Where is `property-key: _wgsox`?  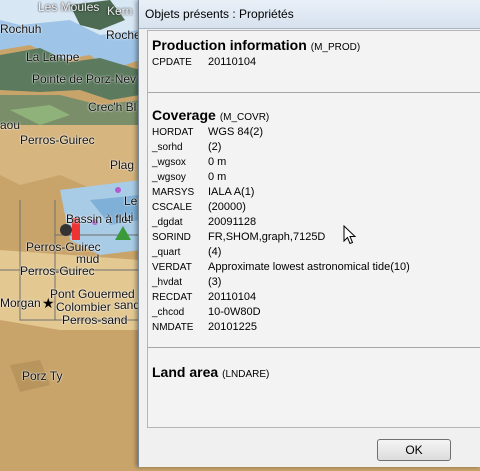
property-key: _wgsox is located at coordinates (169, 162).